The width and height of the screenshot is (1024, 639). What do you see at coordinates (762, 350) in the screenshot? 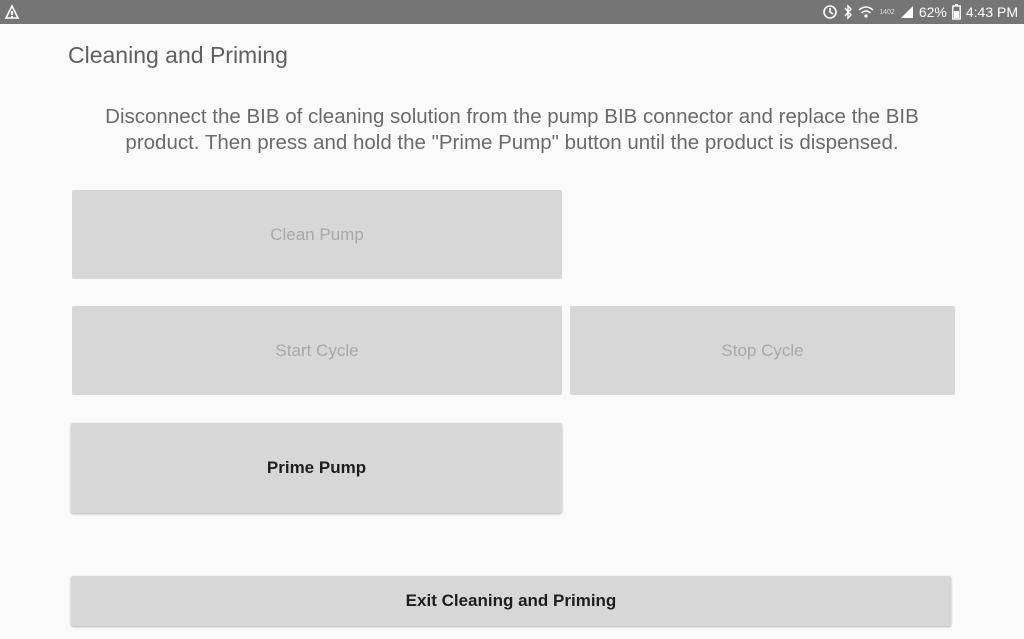
I see `stop-cycle-button: Stop Cycle` at bounding box center [762, 350].